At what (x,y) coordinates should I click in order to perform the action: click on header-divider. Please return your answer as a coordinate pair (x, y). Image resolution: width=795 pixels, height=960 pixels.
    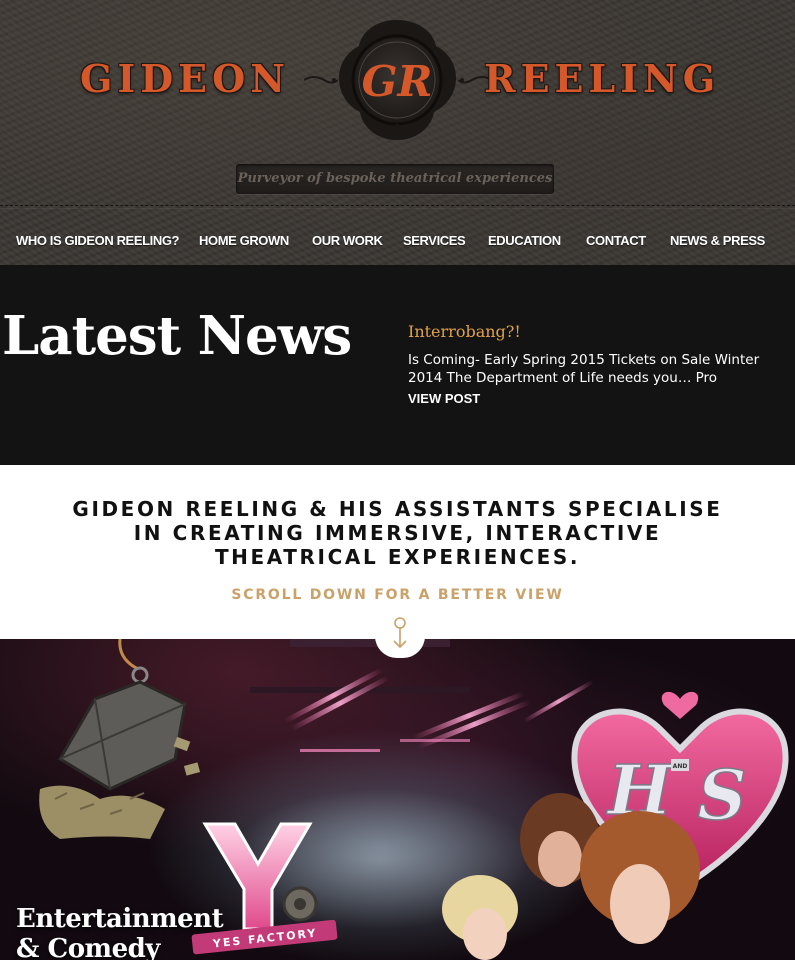
    Looking at the image, I should click on (397, 205).